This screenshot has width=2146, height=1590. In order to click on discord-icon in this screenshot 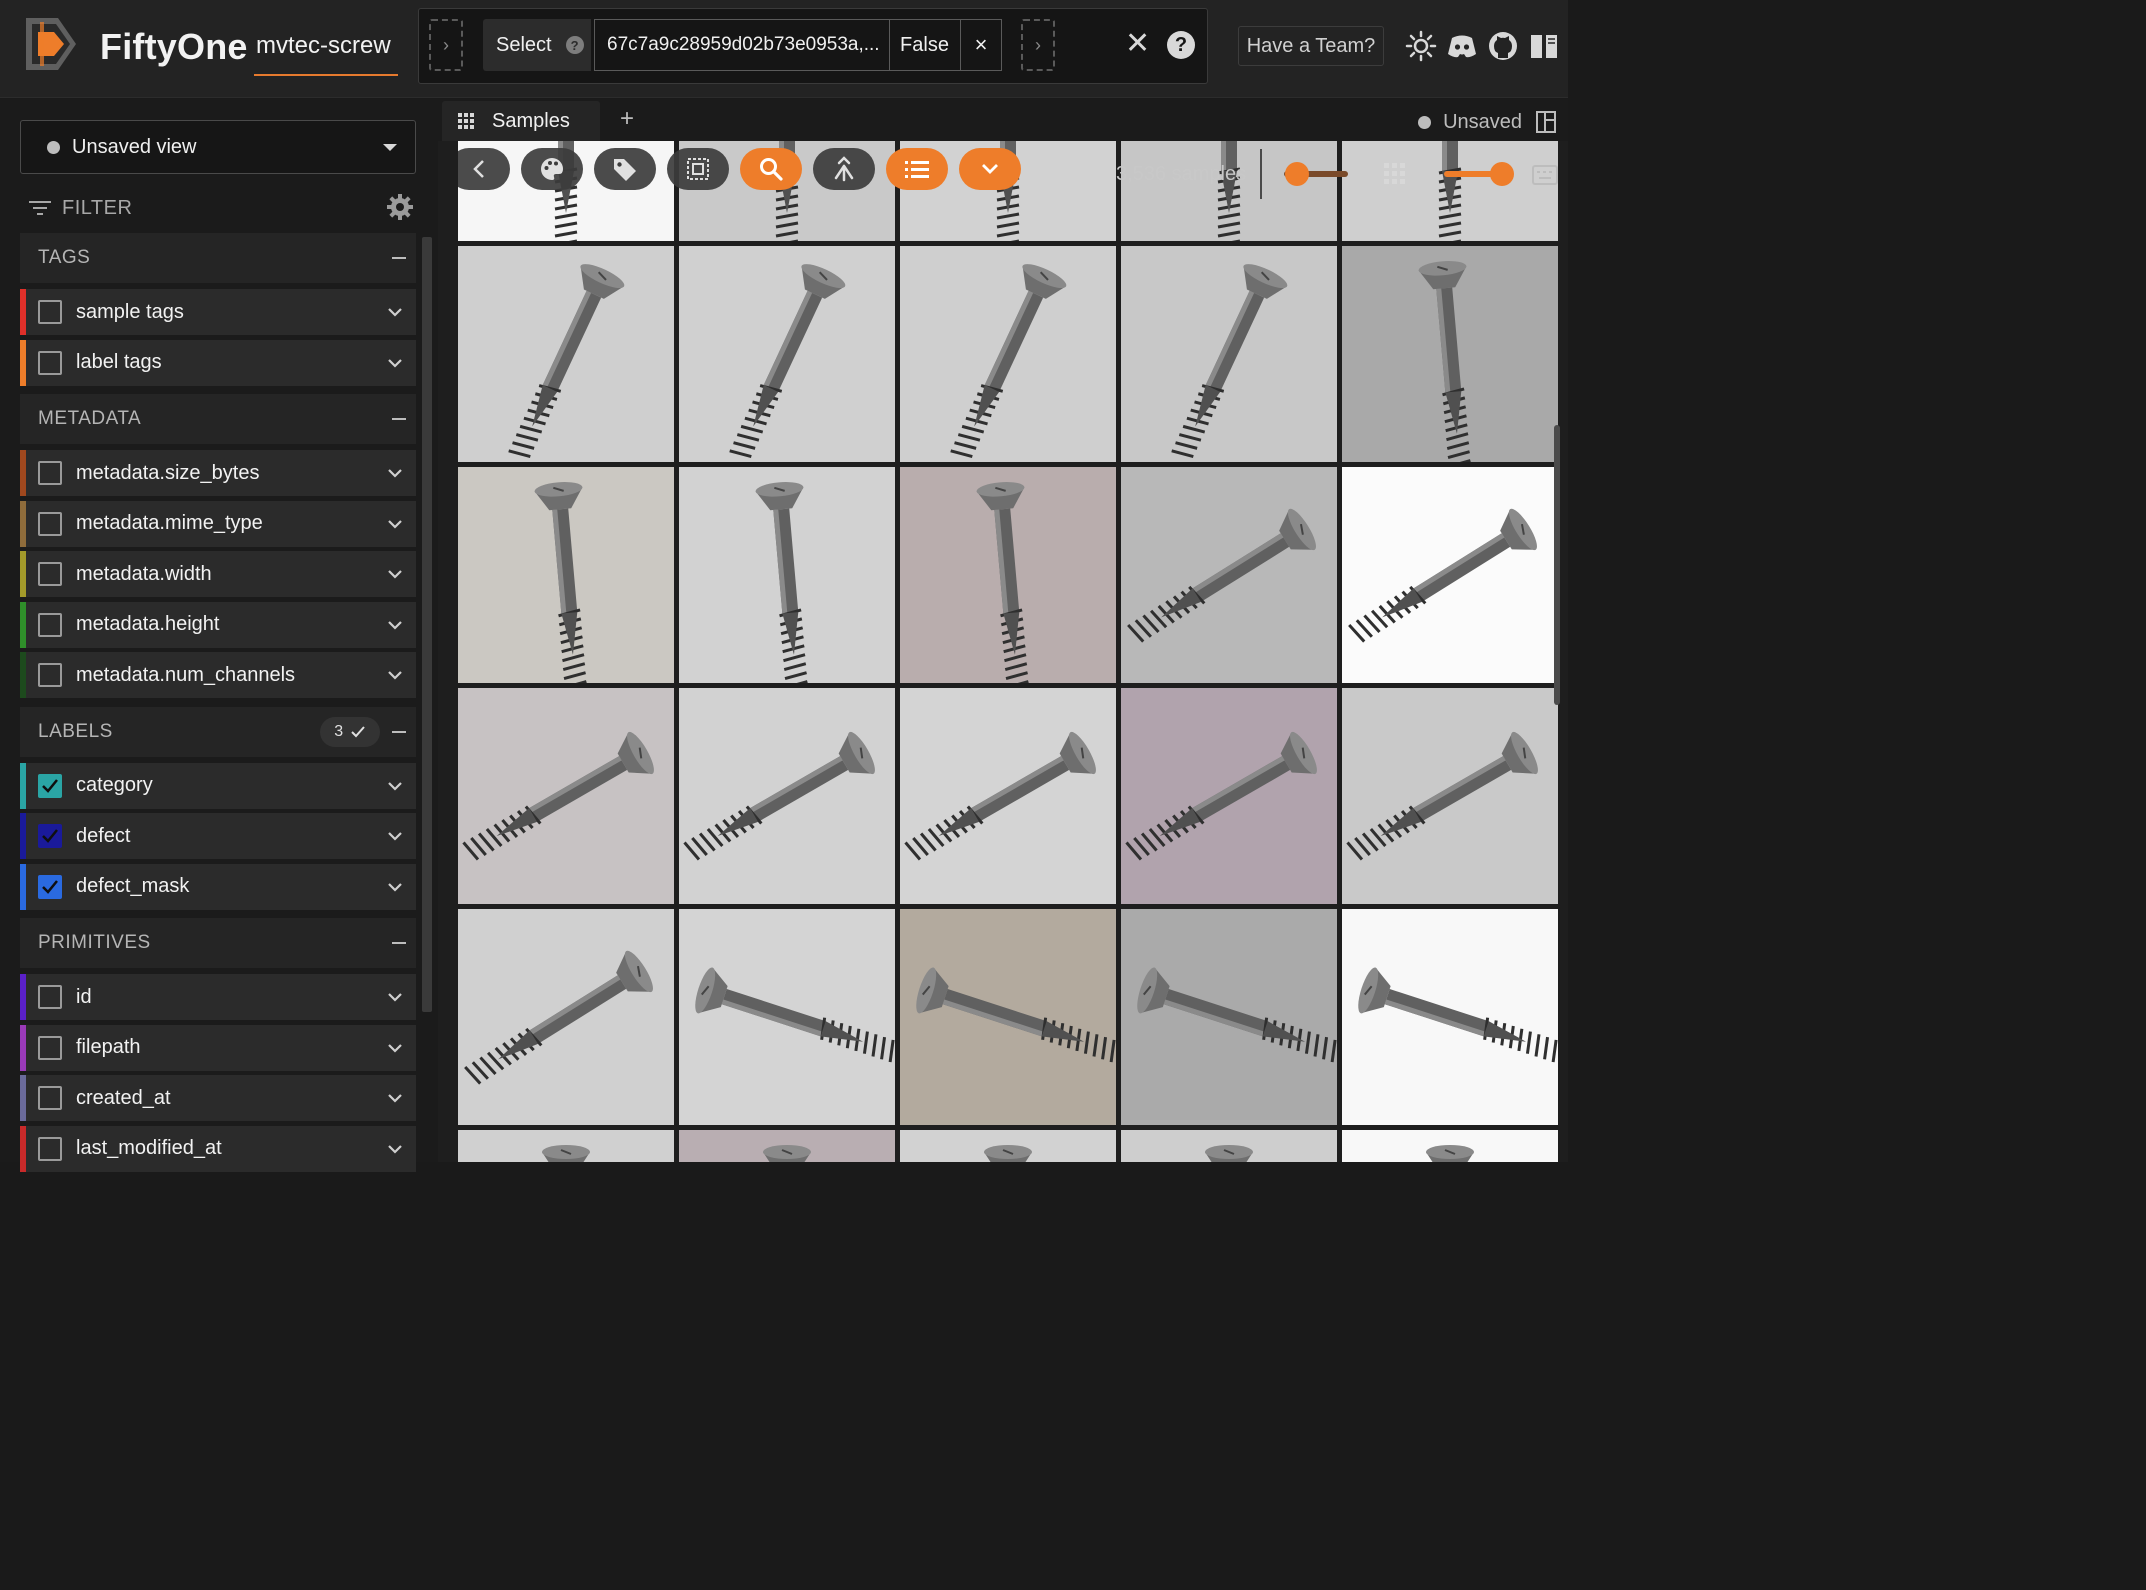, I will do `click(1462, 46)`.